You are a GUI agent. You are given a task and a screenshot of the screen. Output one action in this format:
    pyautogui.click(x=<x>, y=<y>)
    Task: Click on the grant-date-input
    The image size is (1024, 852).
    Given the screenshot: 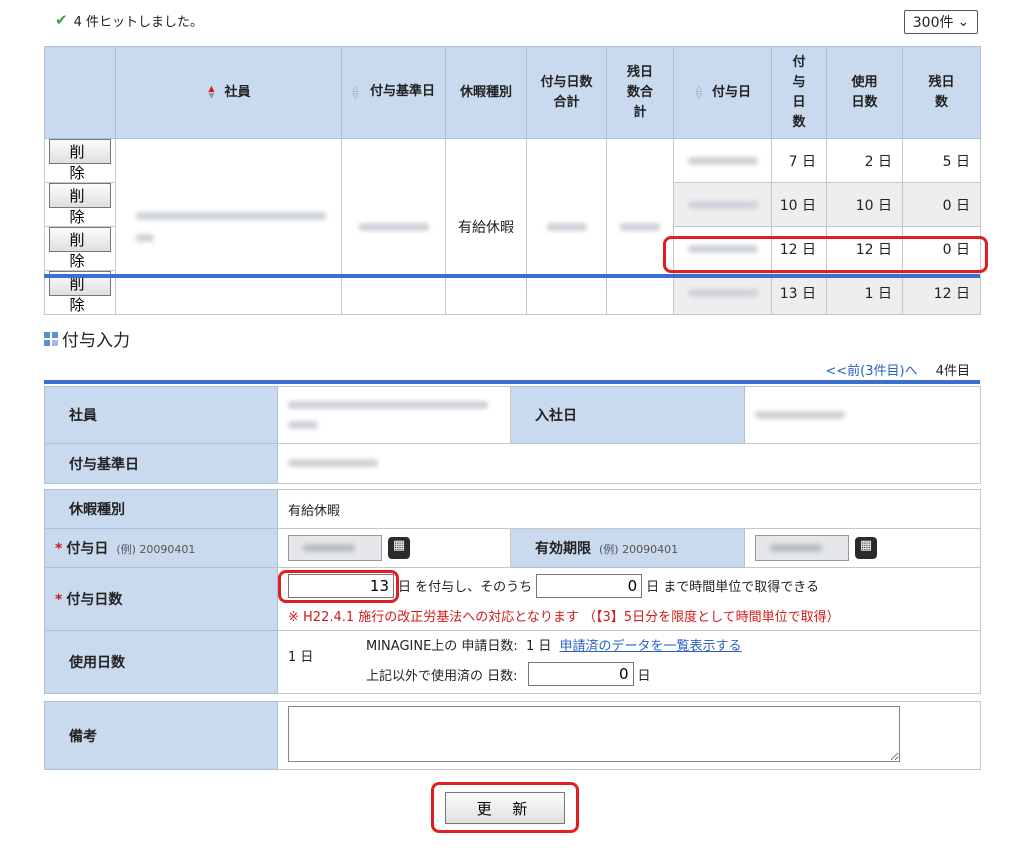 What is the action you would take?
    pyautogui.click(x=335, y=548)
    